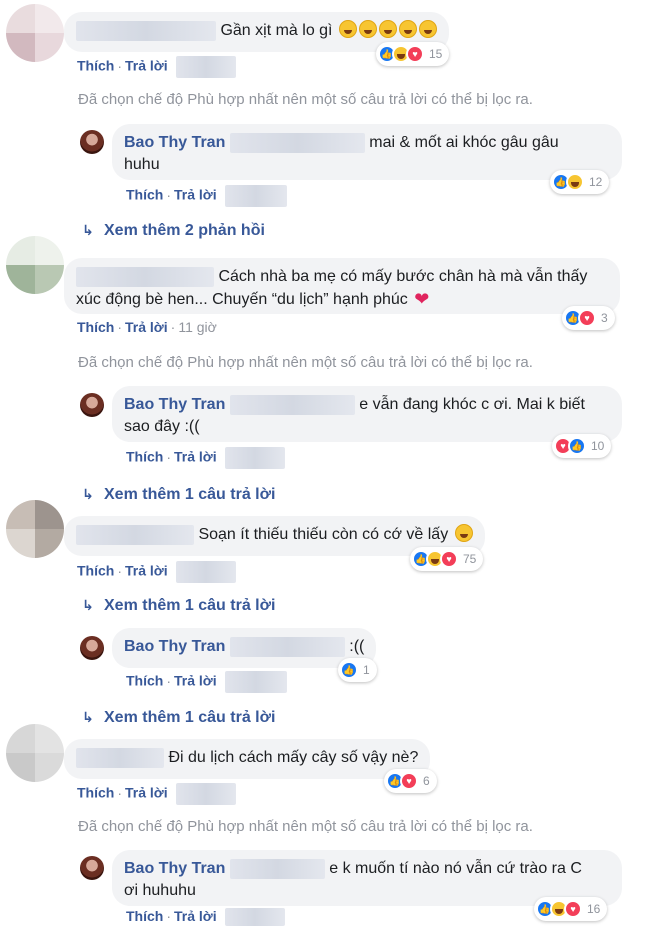 The width and height of the screenshot is (660, 928). What do you see at coordinates (184, 230) in the screenshot?
I see `view-more-label: Xem thêm 2 phản hồi` at bounding box center [184, 230].